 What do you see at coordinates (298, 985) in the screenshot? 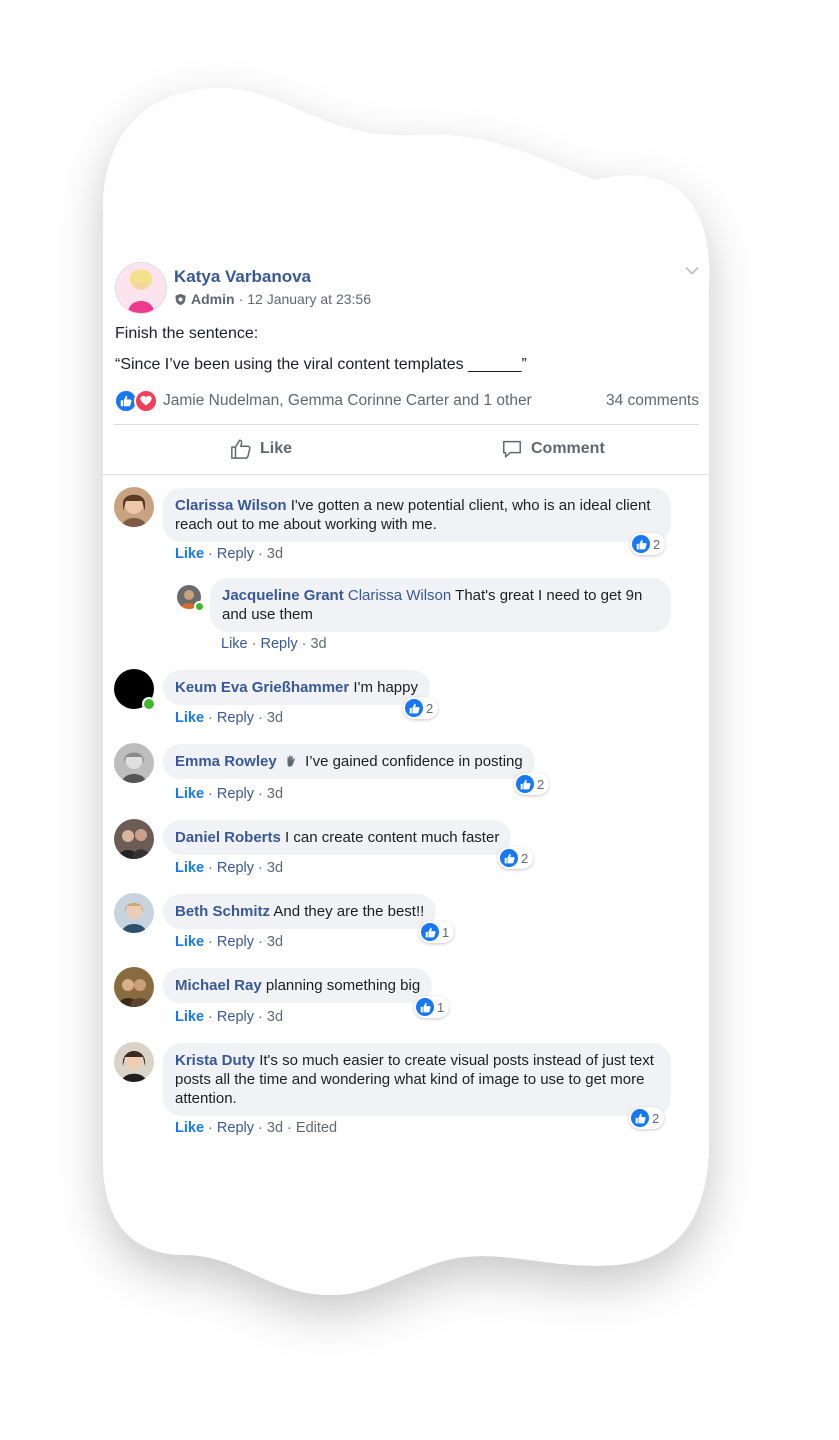
I see `comment-bubble: Michael Ray planning something big` at bounding box center [298, 985].